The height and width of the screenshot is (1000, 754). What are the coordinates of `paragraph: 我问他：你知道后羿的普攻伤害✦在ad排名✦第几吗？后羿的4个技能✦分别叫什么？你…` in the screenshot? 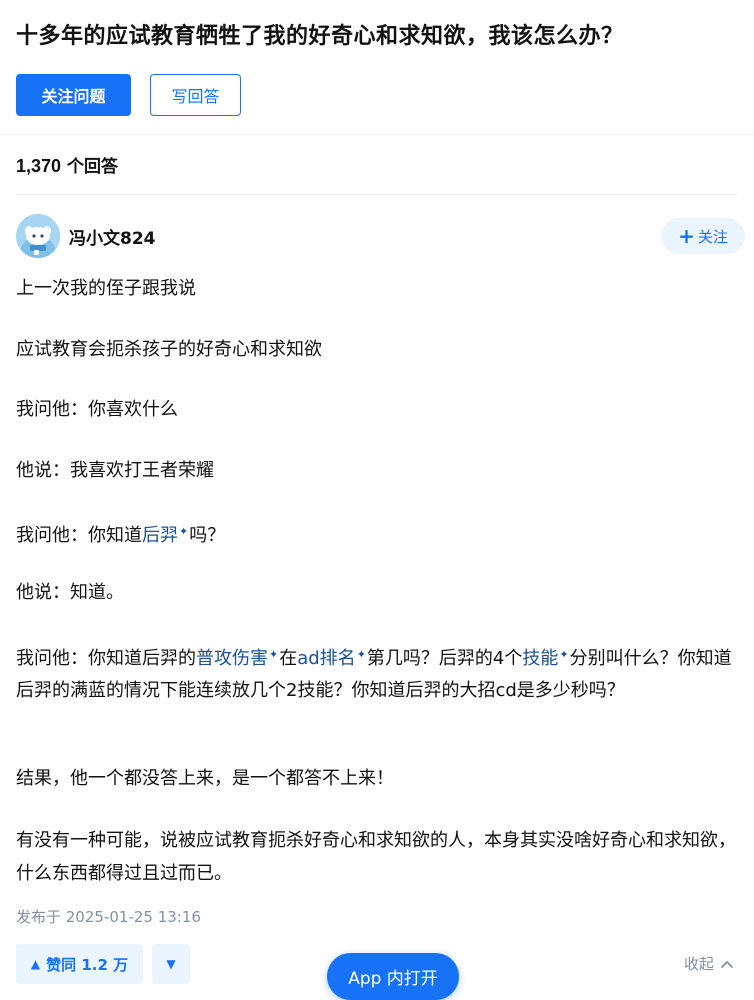 It's located at (377, 672).